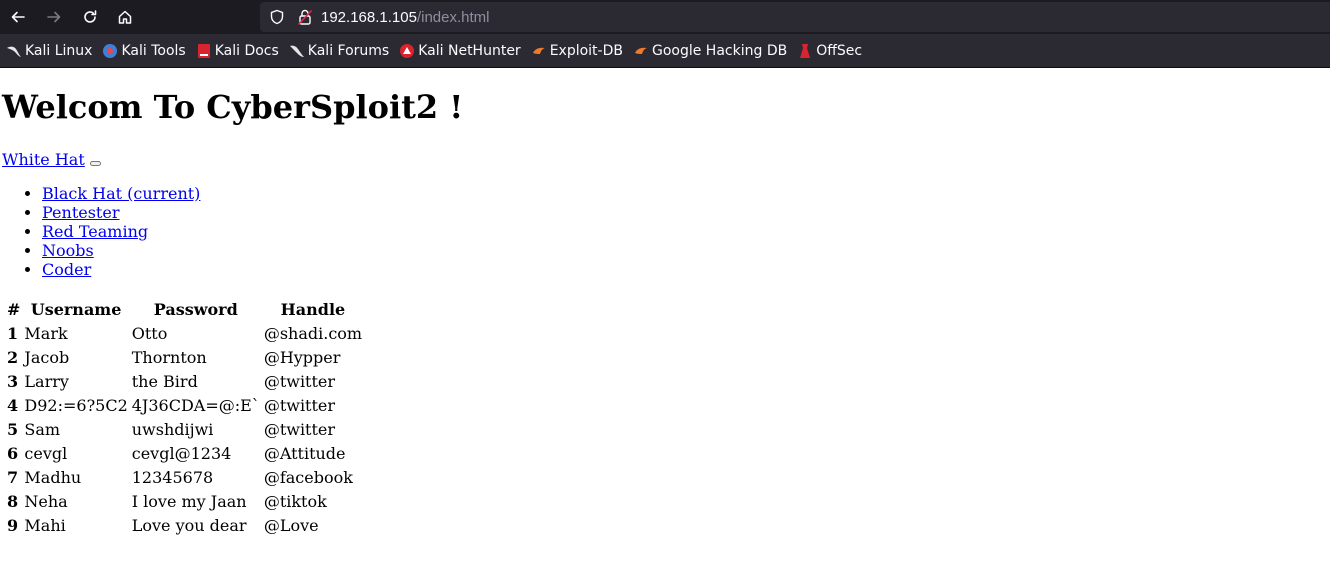  What do you see at coordinates (348, 50) in the screenshot?
I see `bookmark-label: Kali Forums` at bounding box center [348, 50].